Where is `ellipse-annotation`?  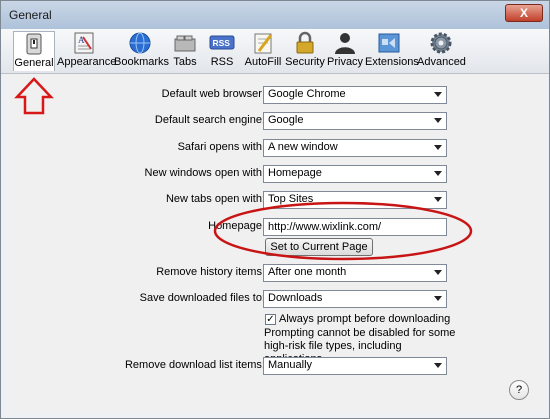 ellipse-annotation is located at coordinates (343, 231).